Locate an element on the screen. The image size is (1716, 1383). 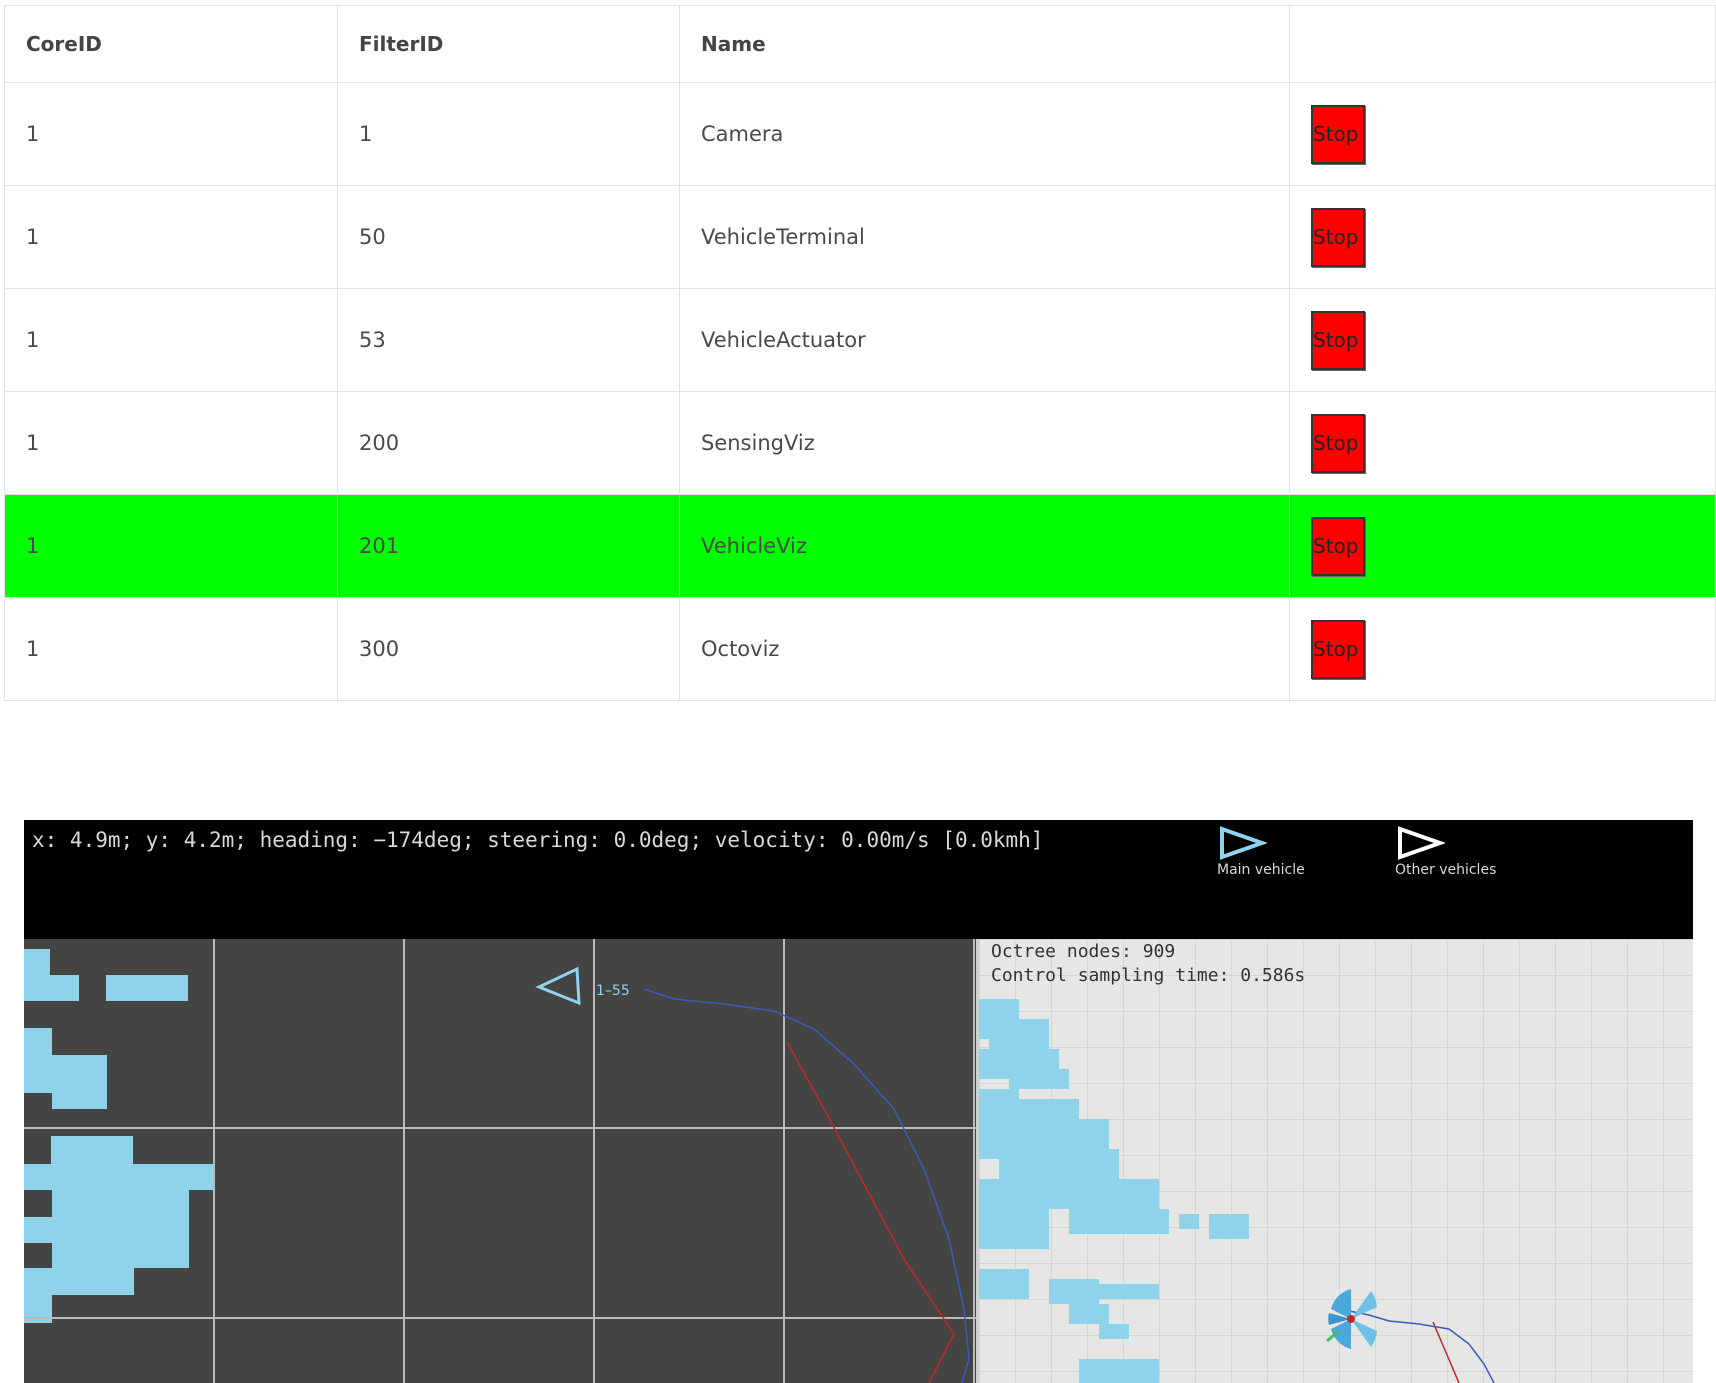
column-header-filterid: FilterID is located at coordinates (508, 44).